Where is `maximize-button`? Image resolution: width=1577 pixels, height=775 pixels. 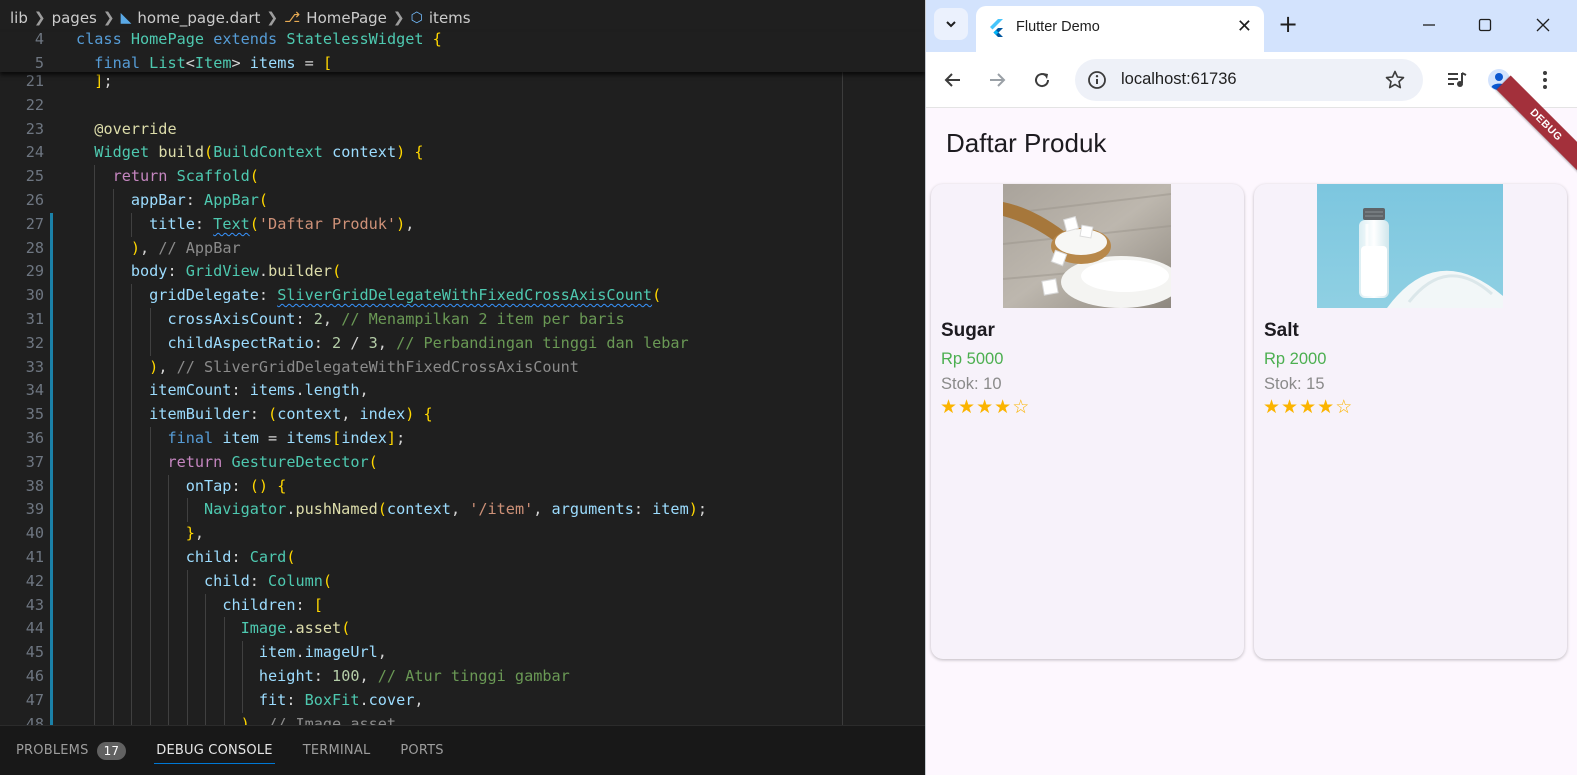 maximize-button is located at coordinates (1485, 25).